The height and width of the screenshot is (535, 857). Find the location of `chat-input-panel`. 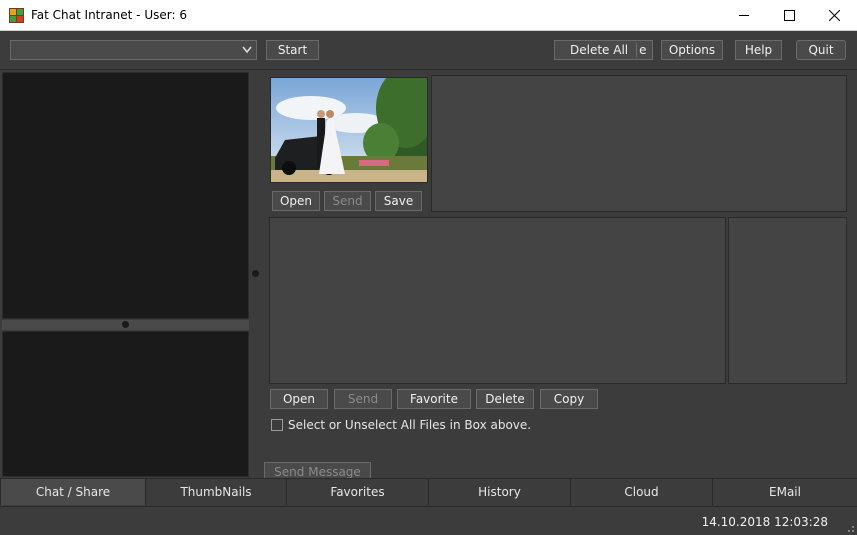

chat-input-panel is located at coordinates (125, 404).